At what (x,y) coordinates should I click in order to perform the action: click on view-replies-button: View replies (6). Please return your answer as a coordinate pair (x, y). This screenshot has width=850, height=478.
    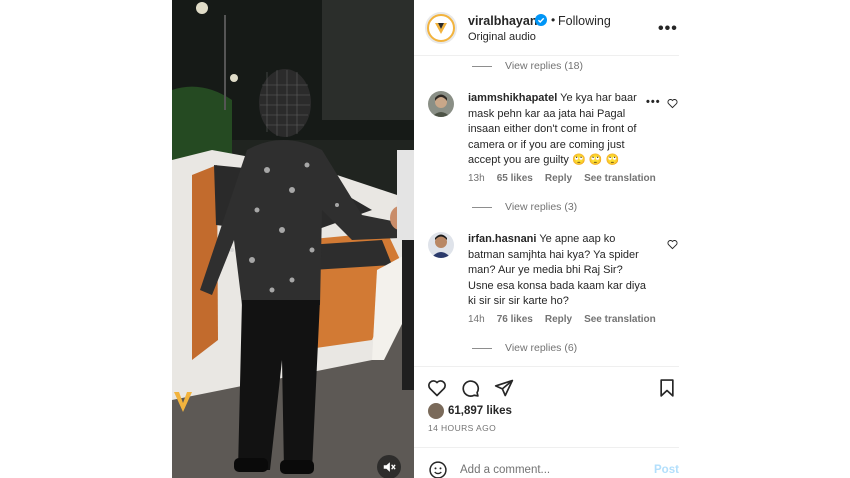
    Looking at the image, I should click on (524, 348).